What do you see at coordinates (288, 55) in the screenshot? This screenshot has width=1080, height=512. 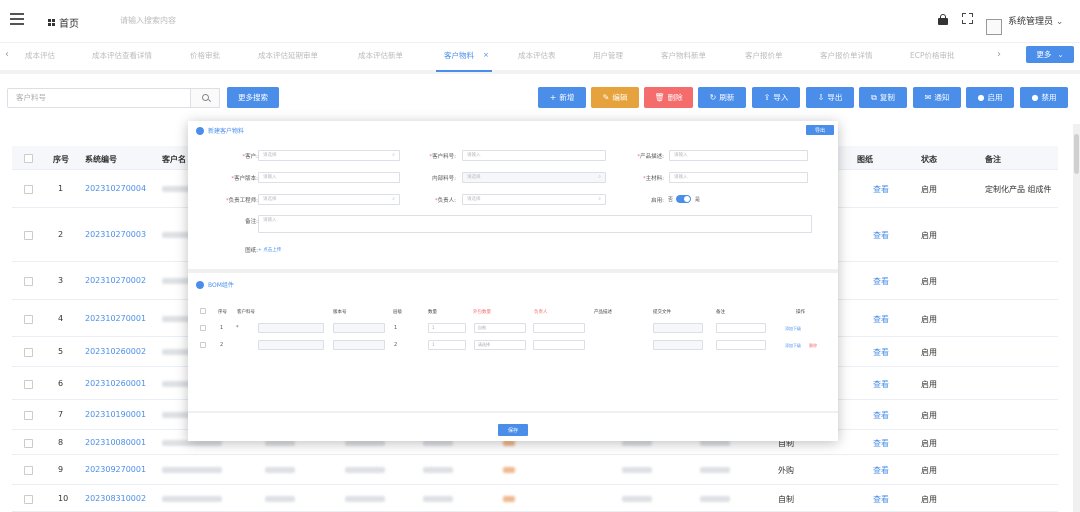 I see `tab-item: 成本评估延期审单` at bounding box center [288, 55].